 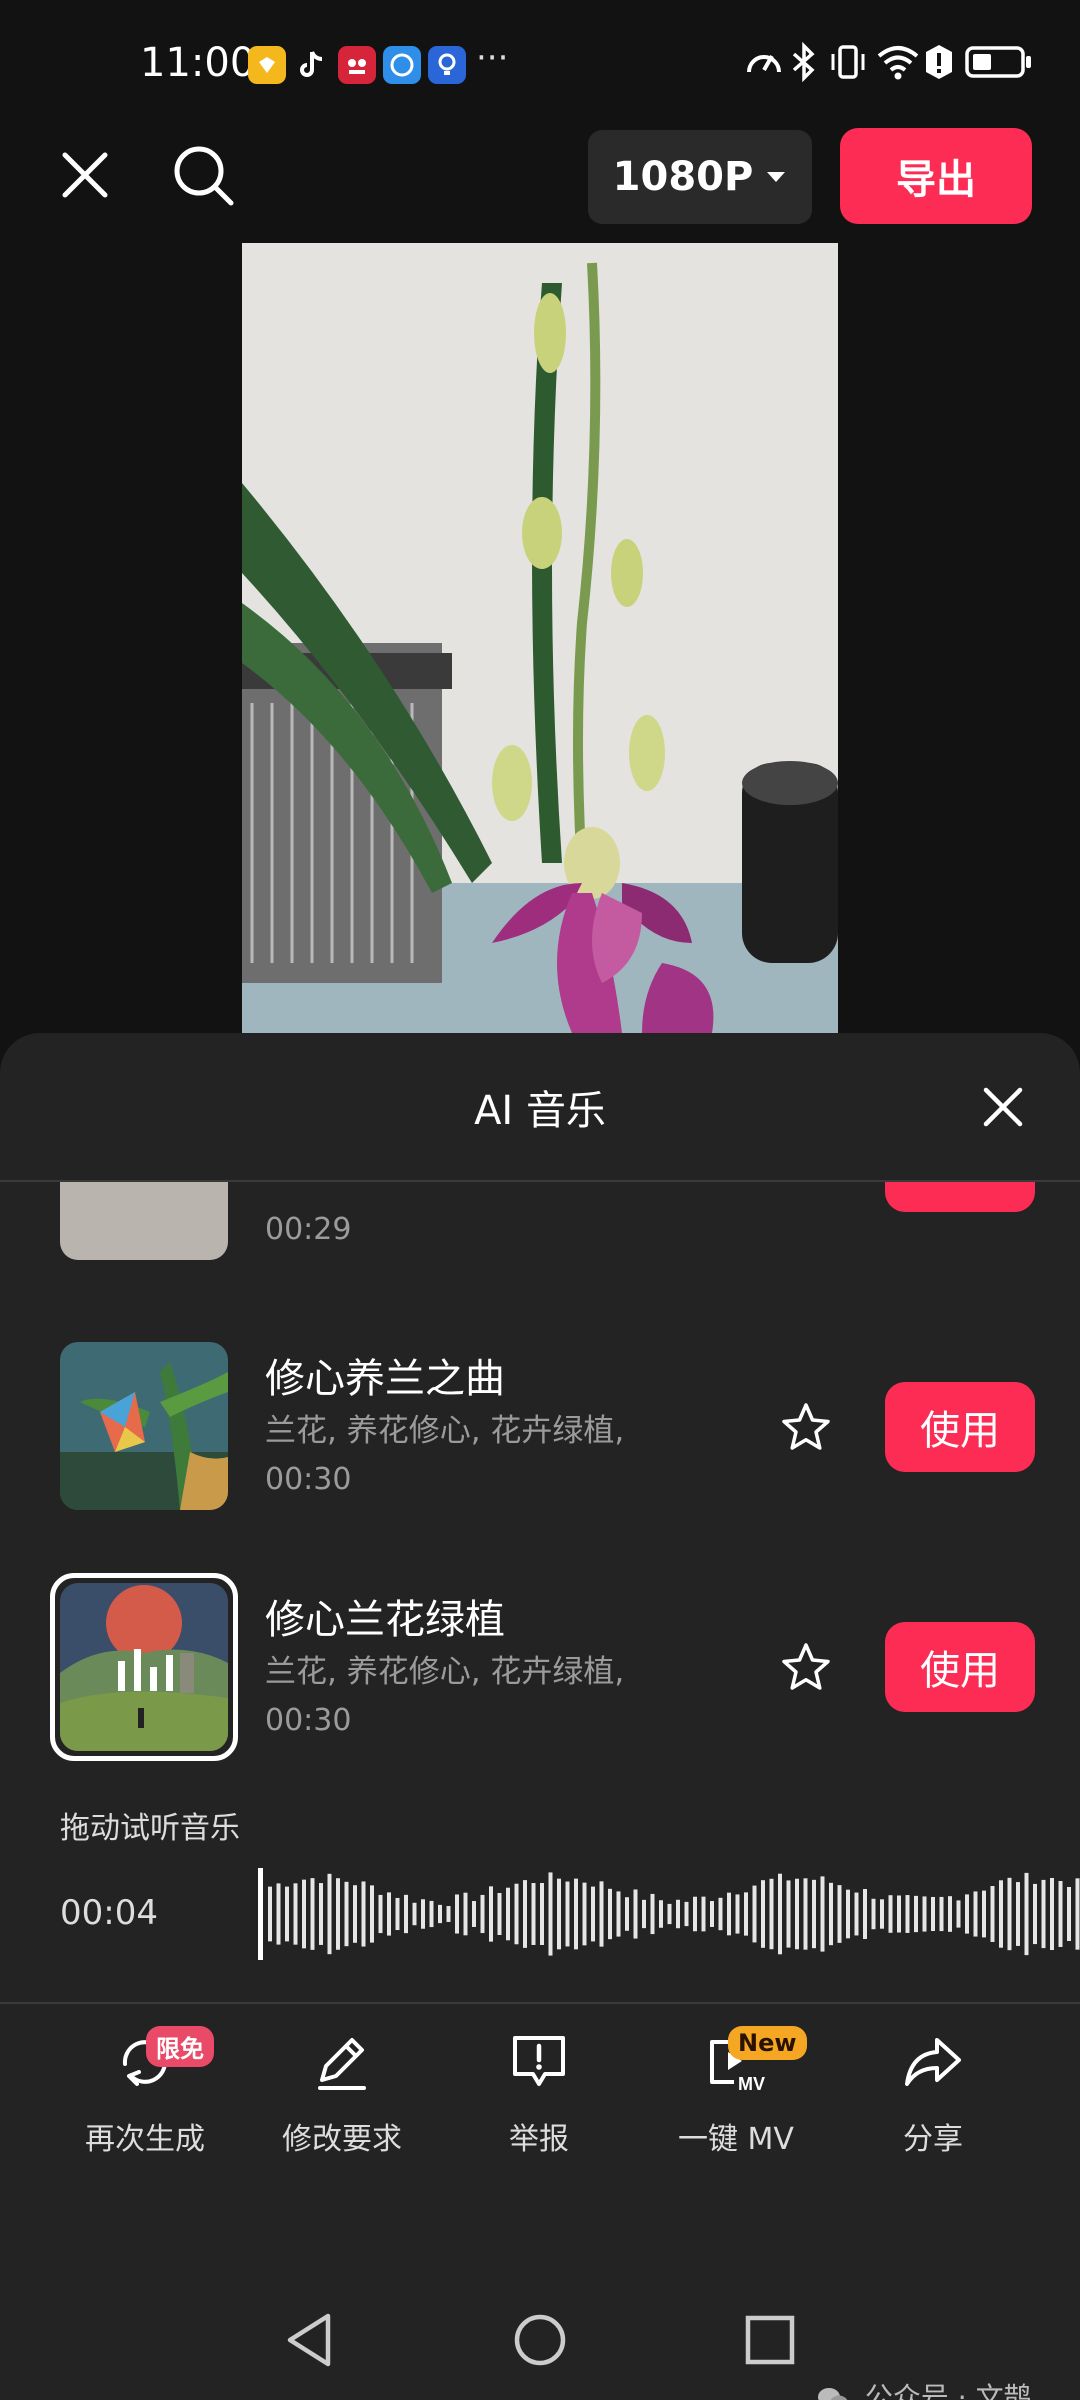 I want to click on alert-status-icon, so click(x=939, y=62).